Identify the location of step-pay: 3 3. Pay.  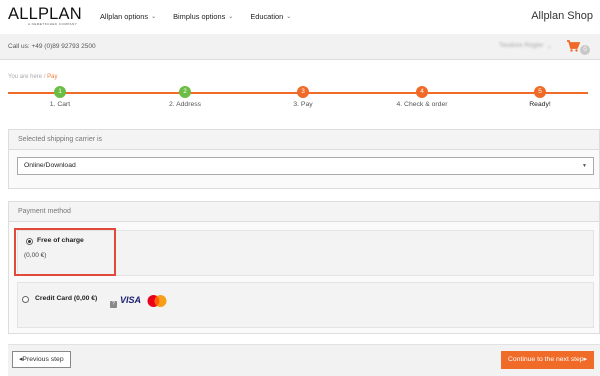
(303, 97).